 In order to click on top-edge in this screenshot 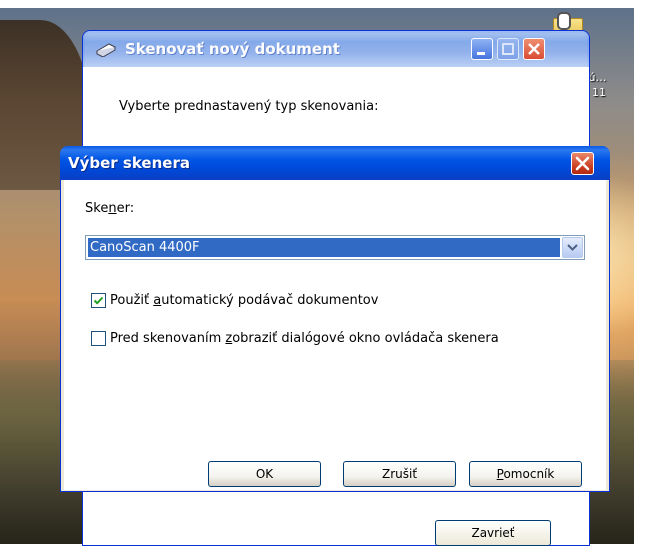, I will do `click(325, 4)`.